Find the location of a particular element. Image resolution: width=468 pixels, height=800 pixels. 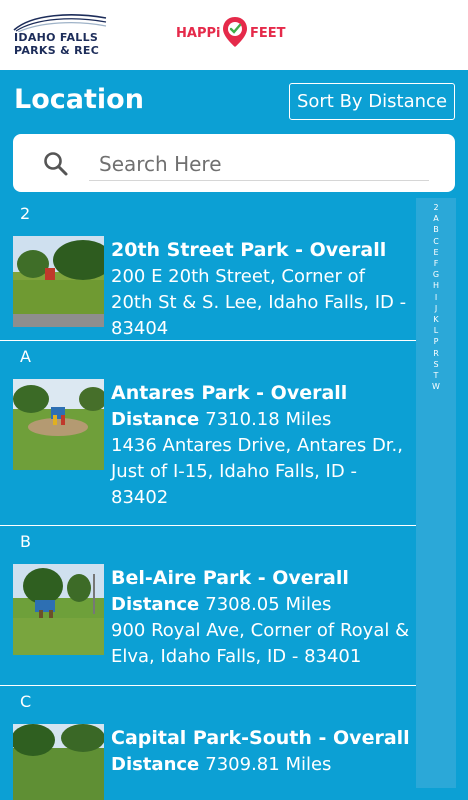

index-letter: A is located at coordinates (436, 218).